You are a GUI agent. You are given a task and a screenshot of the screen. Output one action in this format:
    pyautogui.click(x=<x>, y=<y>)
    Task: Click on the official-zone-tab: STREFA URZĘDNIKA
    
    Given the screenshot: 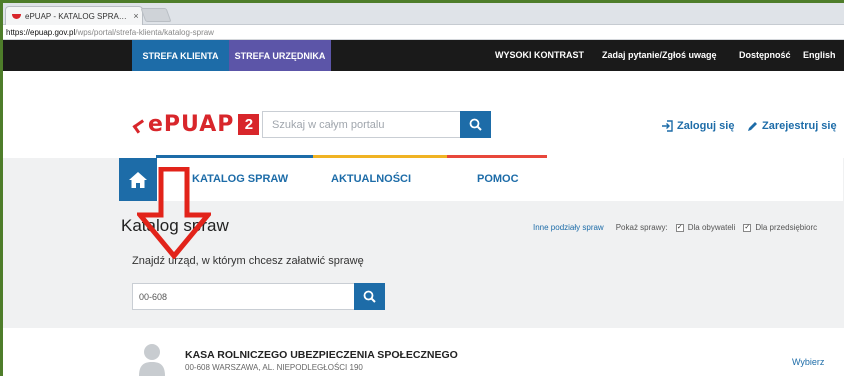 What is the action you would take?
    pyautogui.click(x=280, y=55)
    